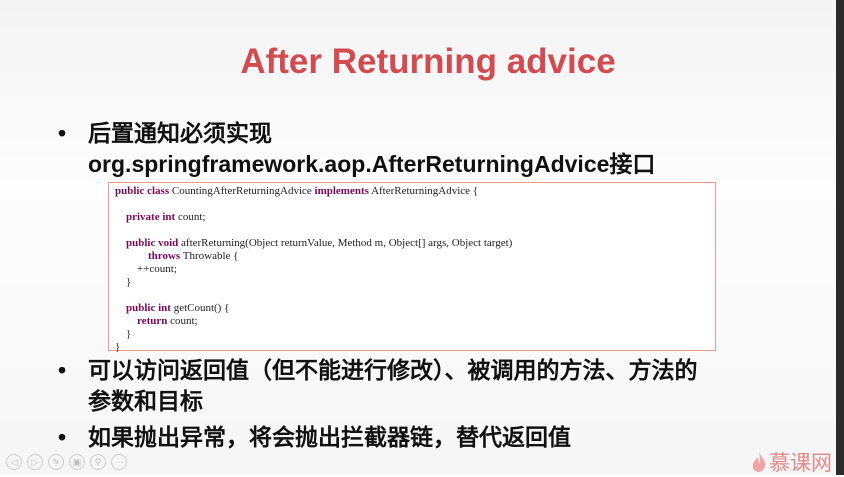  I want to click on kw: throws, so click(164, 256).